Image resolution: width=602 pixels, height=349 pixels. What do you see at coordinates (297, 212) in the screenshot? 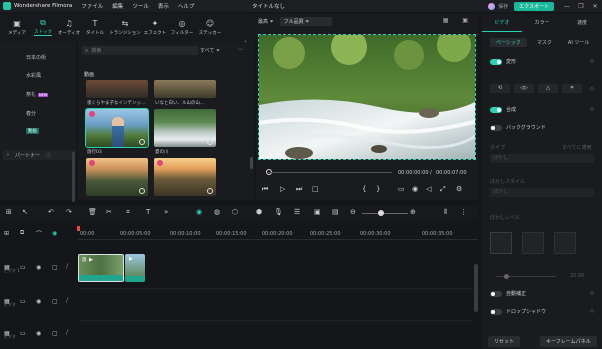
I see `list-icon: ☰` at bounding box center [297, 212].